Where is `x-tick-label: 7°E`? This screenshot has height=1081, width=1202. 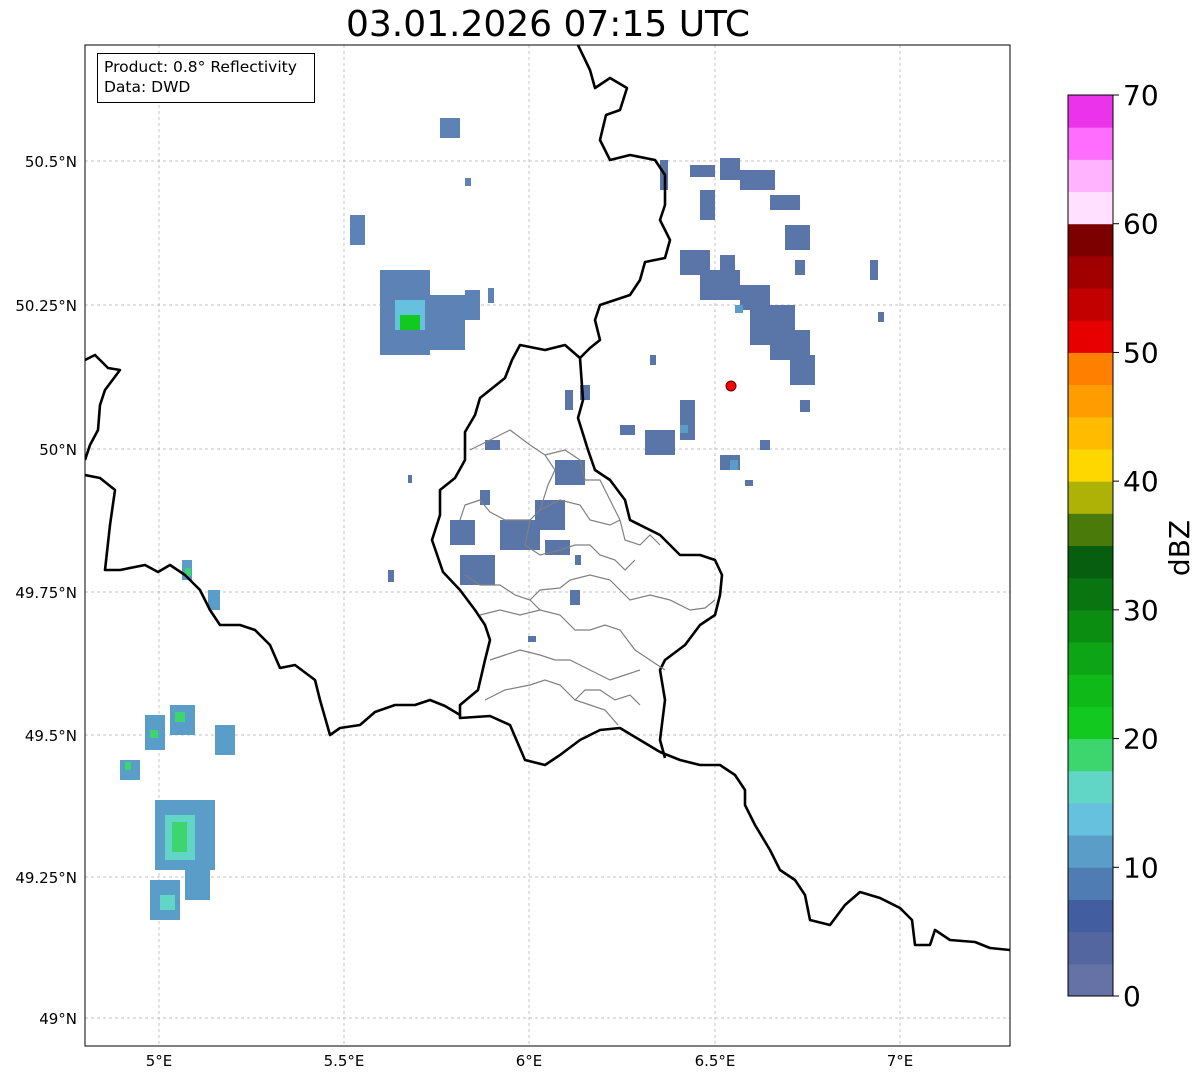
x-tick-label: 7°E is located at coordinates (900, 1061).